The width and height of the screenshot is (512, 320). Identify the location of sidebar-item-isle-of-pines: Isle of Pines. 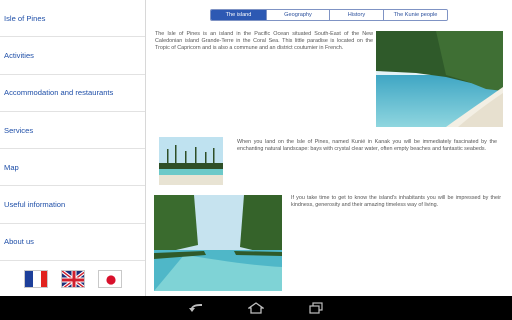
(72, 19).